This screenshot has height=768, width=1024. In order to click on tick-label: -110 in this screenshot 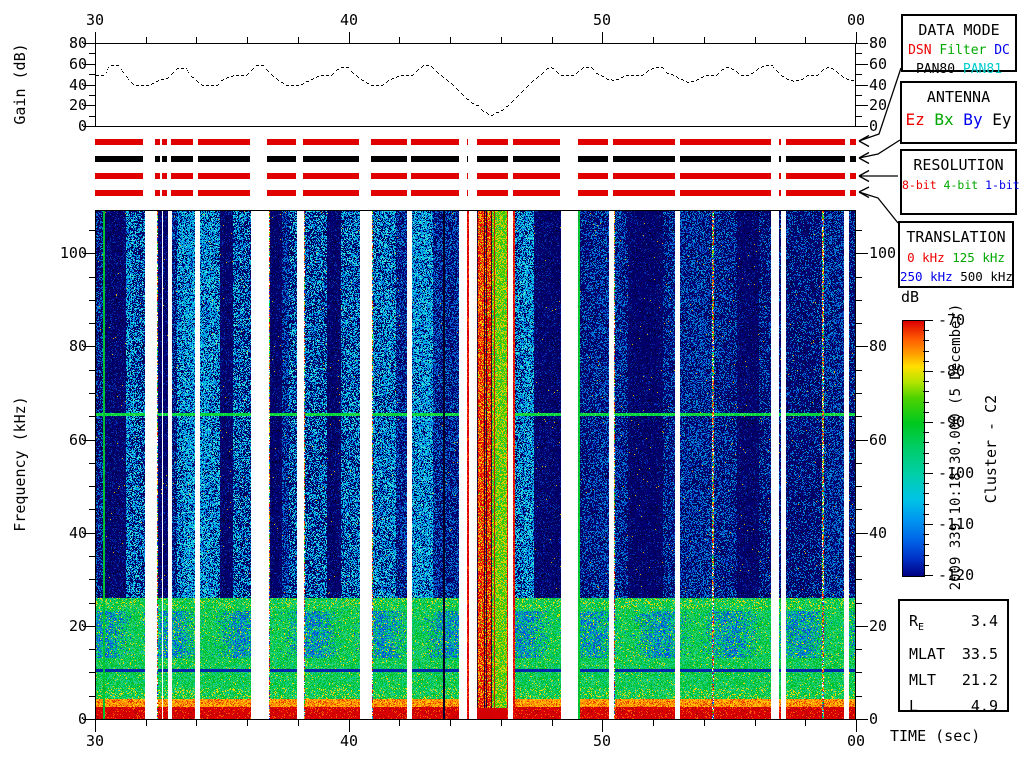, I will do `click(956, 524)`.